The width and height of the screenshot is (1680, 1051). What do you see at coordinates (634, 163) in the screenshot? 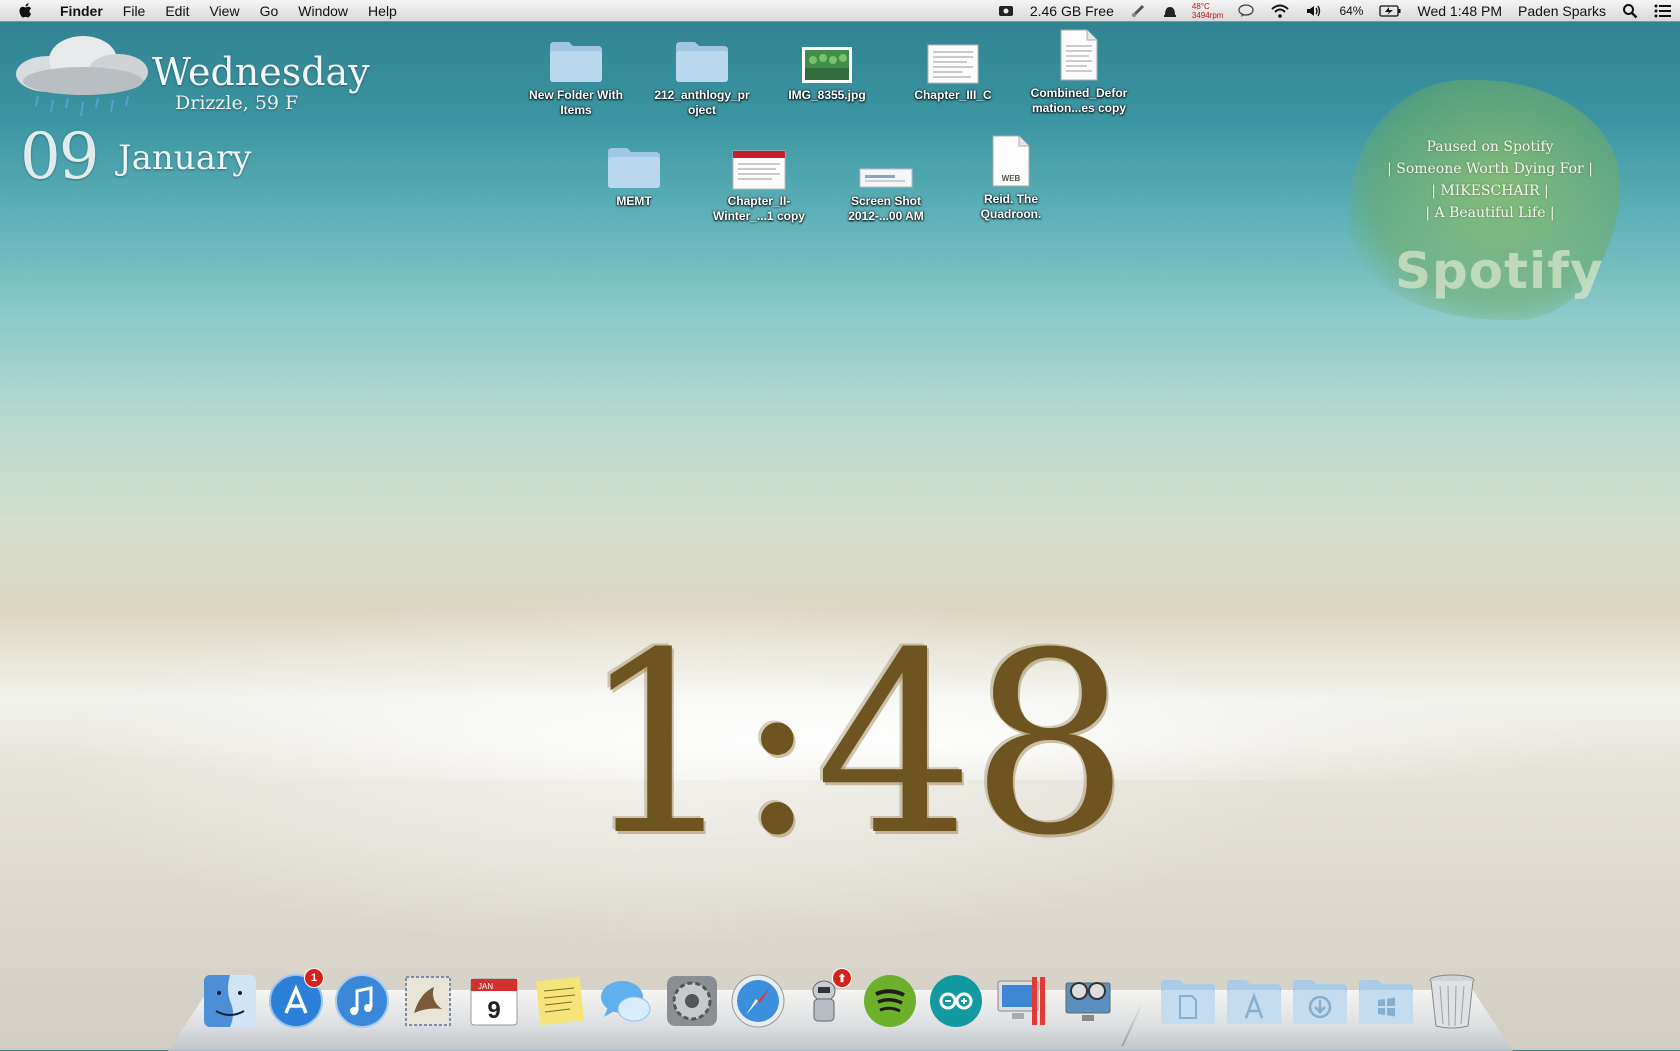
I see `folder-icon` at bounding box center [634, 163].